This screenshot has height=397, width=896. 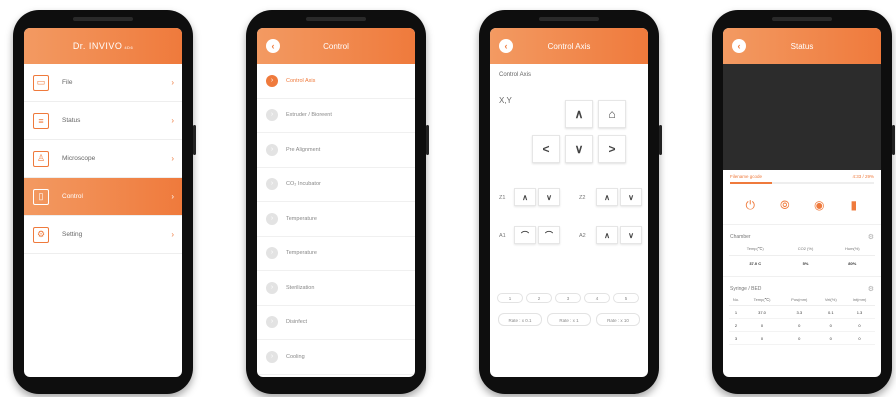 What do you see at coordinates (746, 289) in the screenshot?
I see `syringe-title: Syringe / BED` at bounding box center [746, 289].